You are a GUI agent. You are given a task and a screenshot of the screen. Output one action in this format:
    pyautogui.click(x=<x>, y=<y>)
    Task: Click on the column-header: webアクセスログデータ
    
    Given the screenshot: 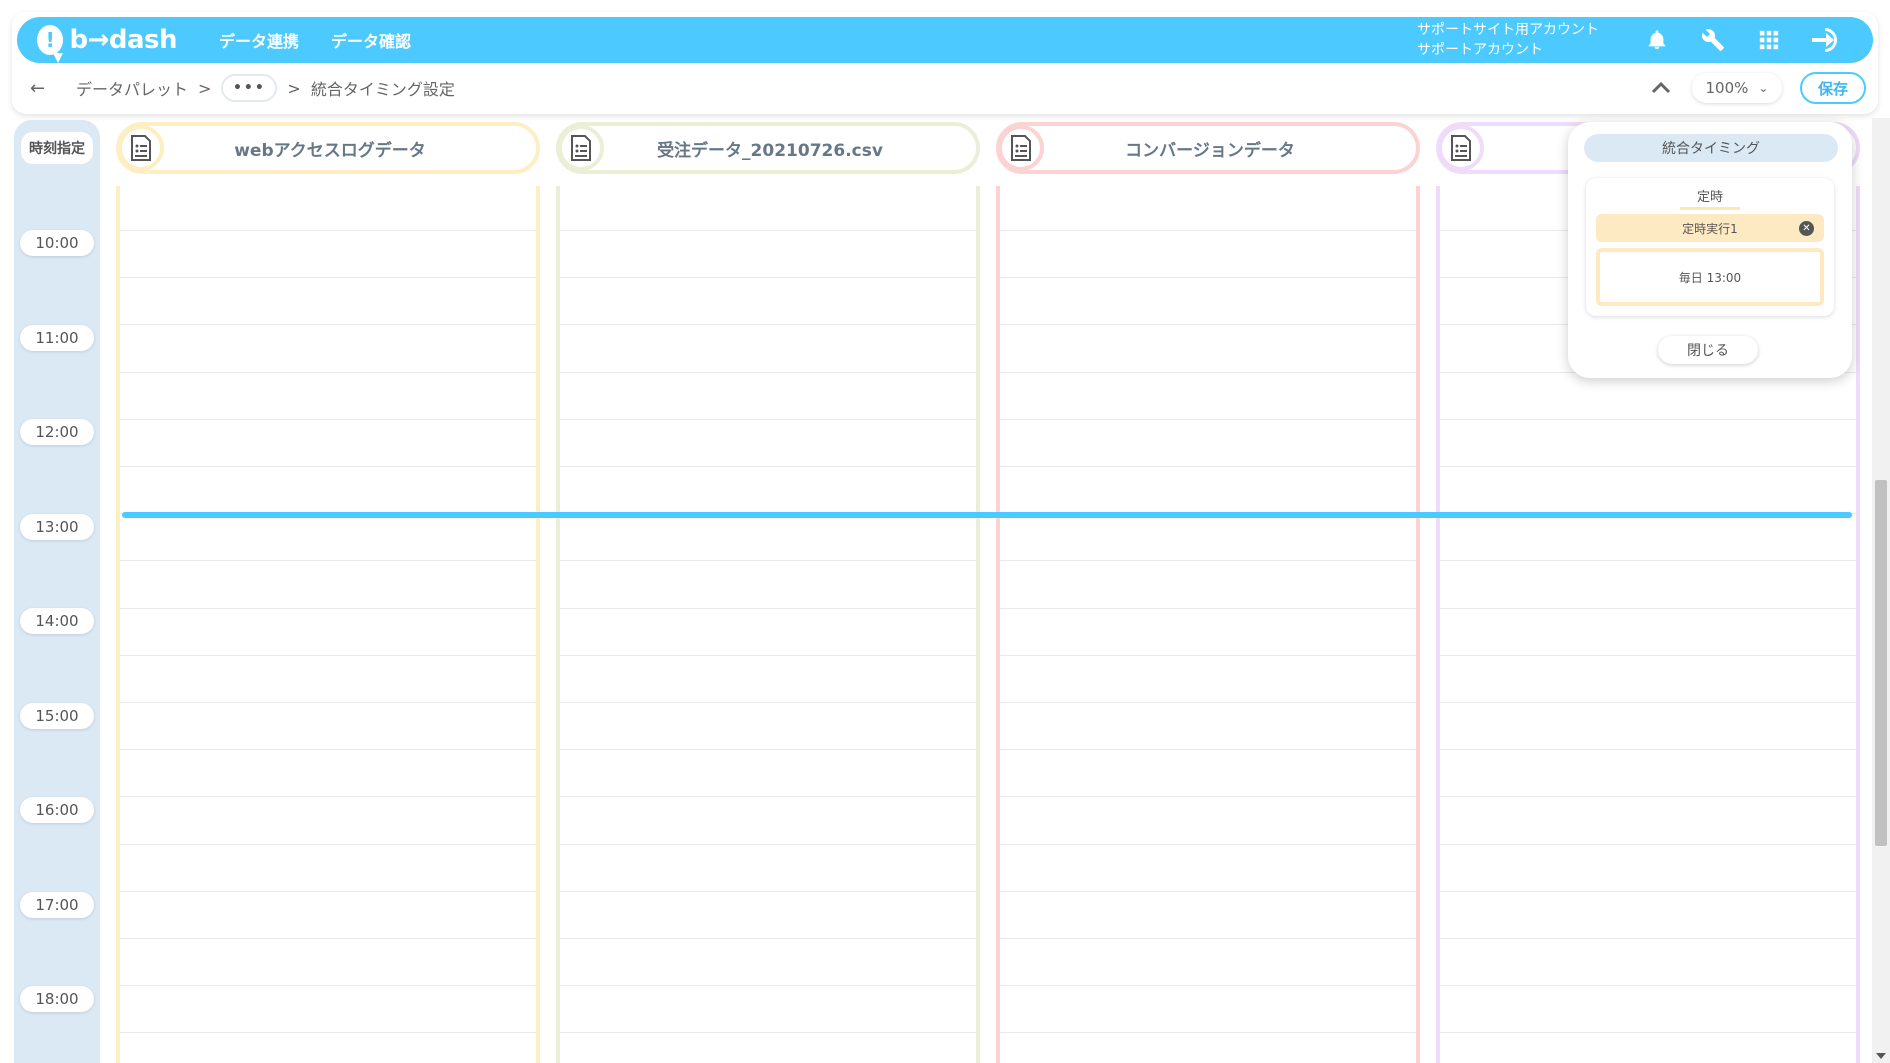 What is the action you would take?
    pyautogui.click(x=328, y=148)
    